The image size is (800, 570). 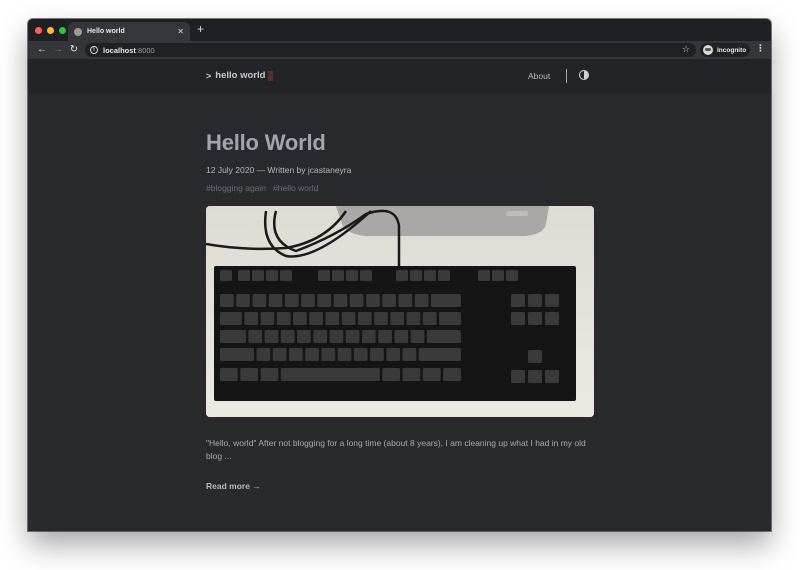 I want to click on address-bar: i localhost :8000 ☆, so click(x=390, y=50).